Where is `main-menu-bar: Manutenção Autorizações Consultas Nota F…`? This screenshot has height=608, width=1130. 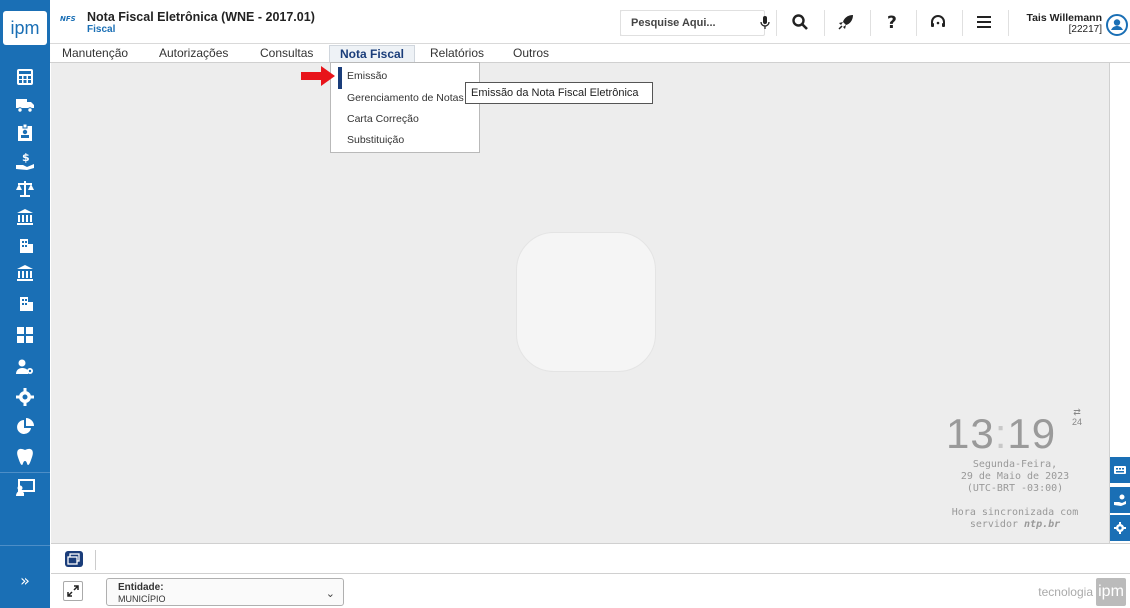
main-menu-bar: Manutenção Autorizações Consultas Nota F… is located at coordinates (590, 53).